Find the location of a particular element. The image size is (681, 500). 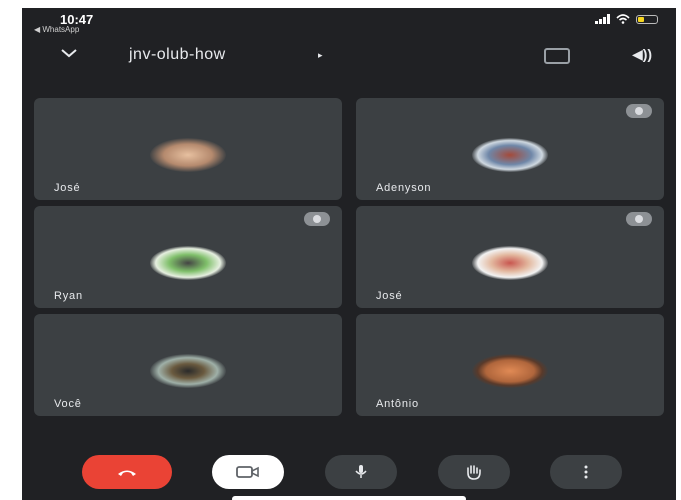

switch-camera-icon is located at coordinates (557, 56).